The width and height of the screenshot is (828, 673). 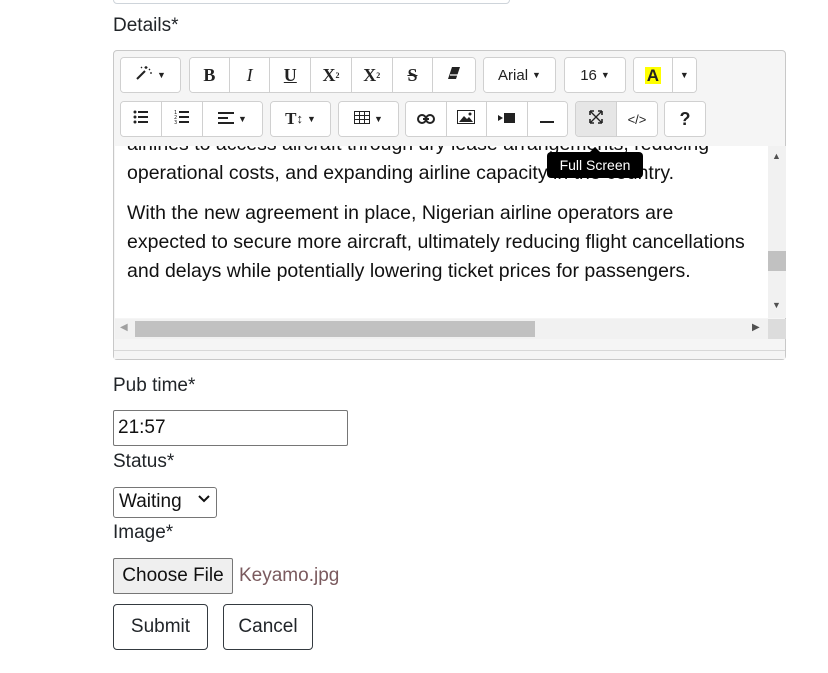 I want to click on chevron-down-icon, so click(x=204, y=499).